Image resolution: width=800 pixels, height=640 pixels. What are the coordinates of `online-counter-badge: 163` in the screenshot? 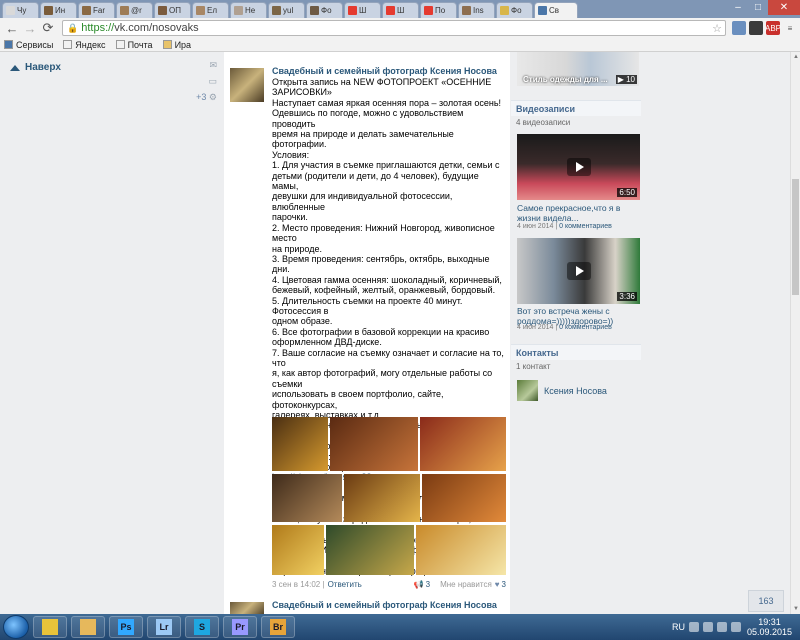 It's located at (766, 601).